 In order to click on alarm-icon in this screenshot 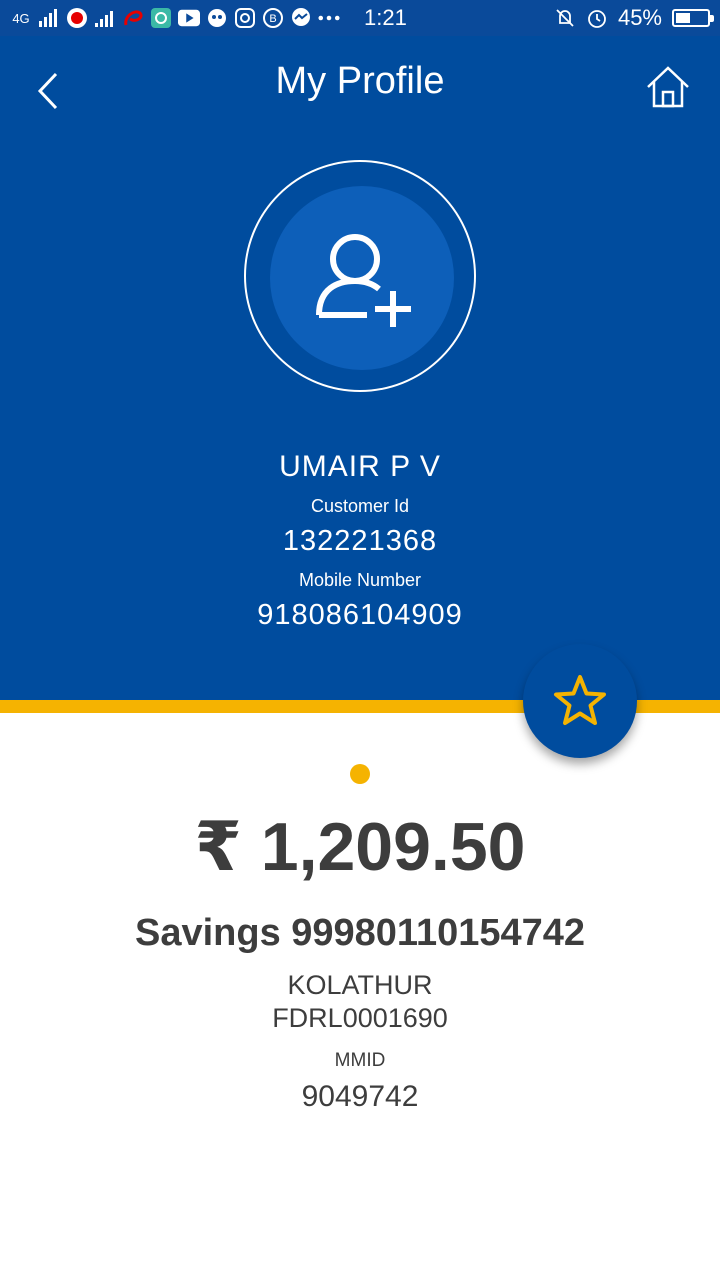, I will do `click(597, 18)`.